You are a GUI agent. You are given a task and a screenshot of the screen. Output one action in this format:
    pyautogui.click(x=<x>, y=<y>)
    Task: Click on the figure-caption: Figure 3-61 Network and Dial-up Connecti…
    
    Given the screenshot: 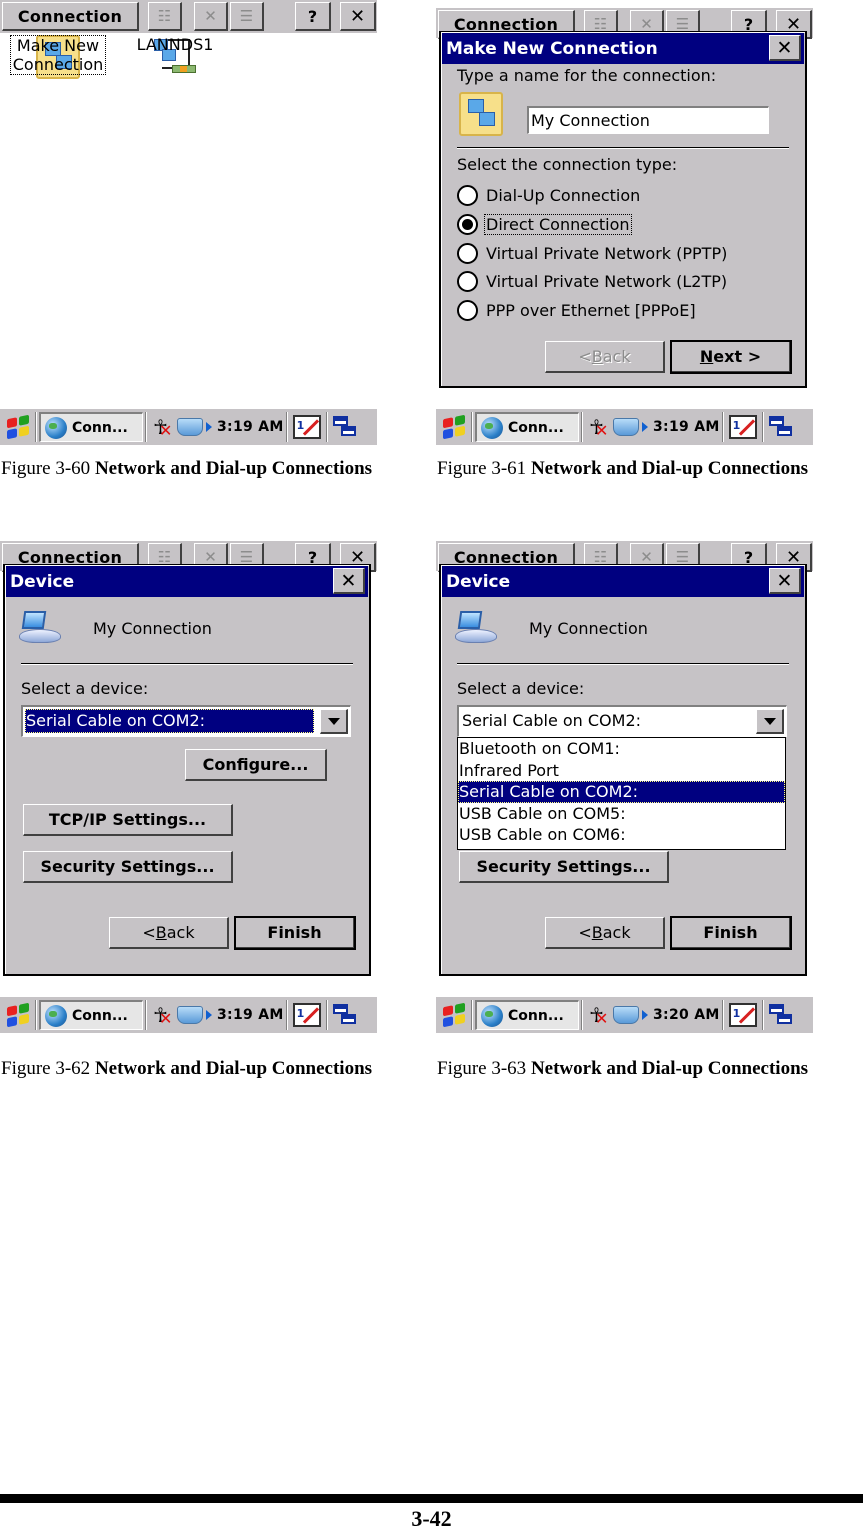 What is the action you would take?
    pyautogui.click(x=623, y=468)
    